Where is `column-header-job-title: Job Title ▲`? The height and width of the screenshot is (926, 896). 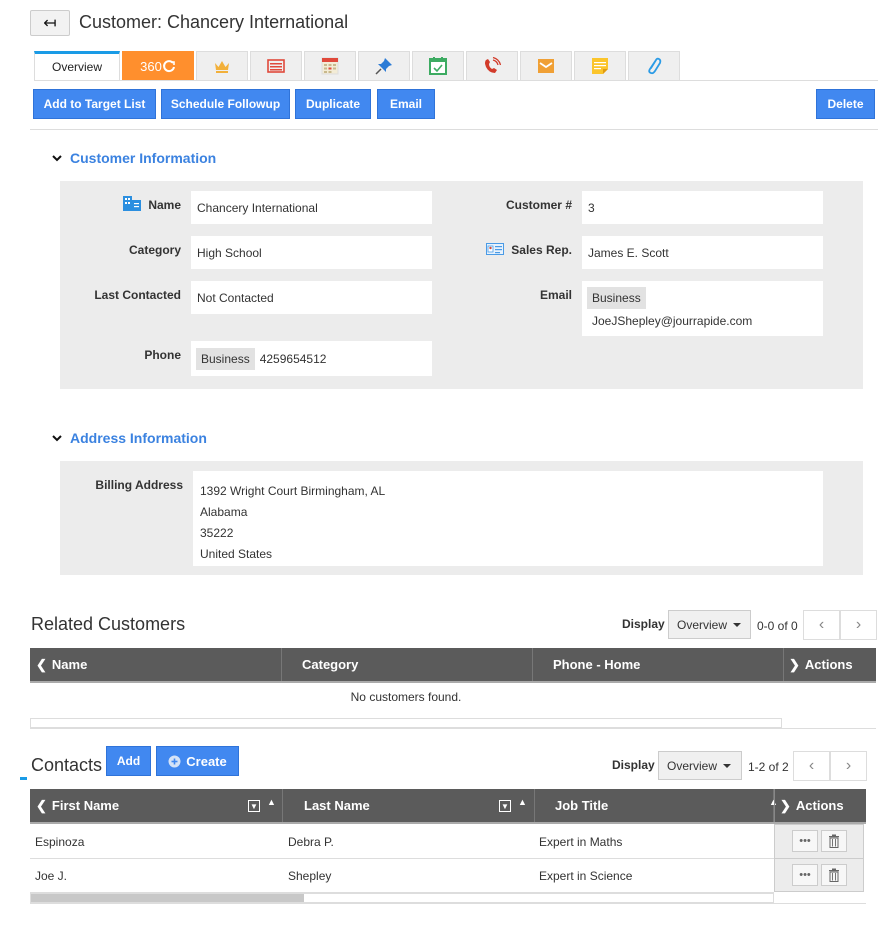
column-header-job-title: Job Title ▲ is located at coordinates (656, 805).